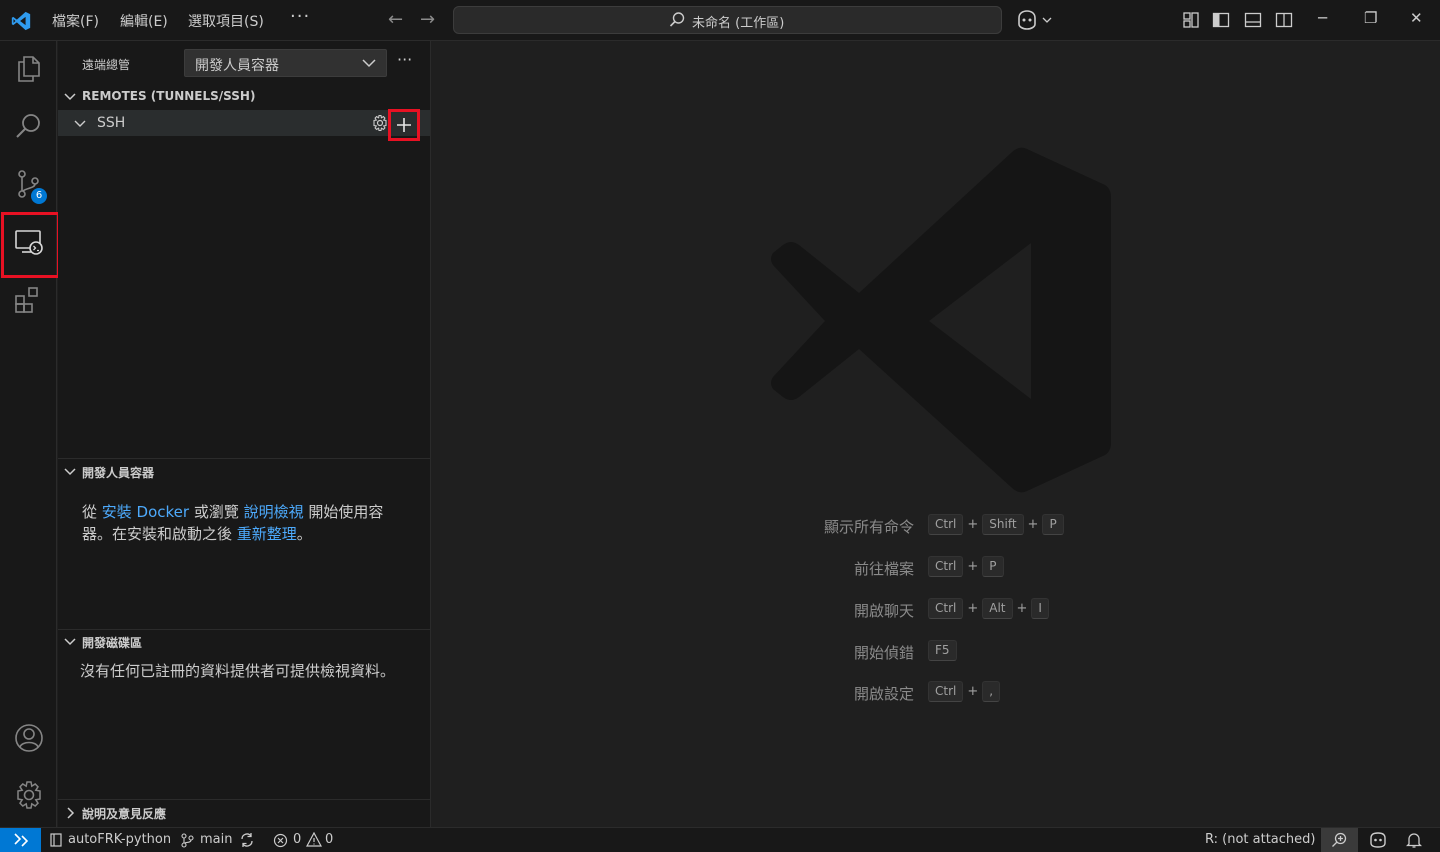 The width and height of the screenshot is (1440, 852). I want to click on menu-edit: 編輯(E), so click(144, 21).